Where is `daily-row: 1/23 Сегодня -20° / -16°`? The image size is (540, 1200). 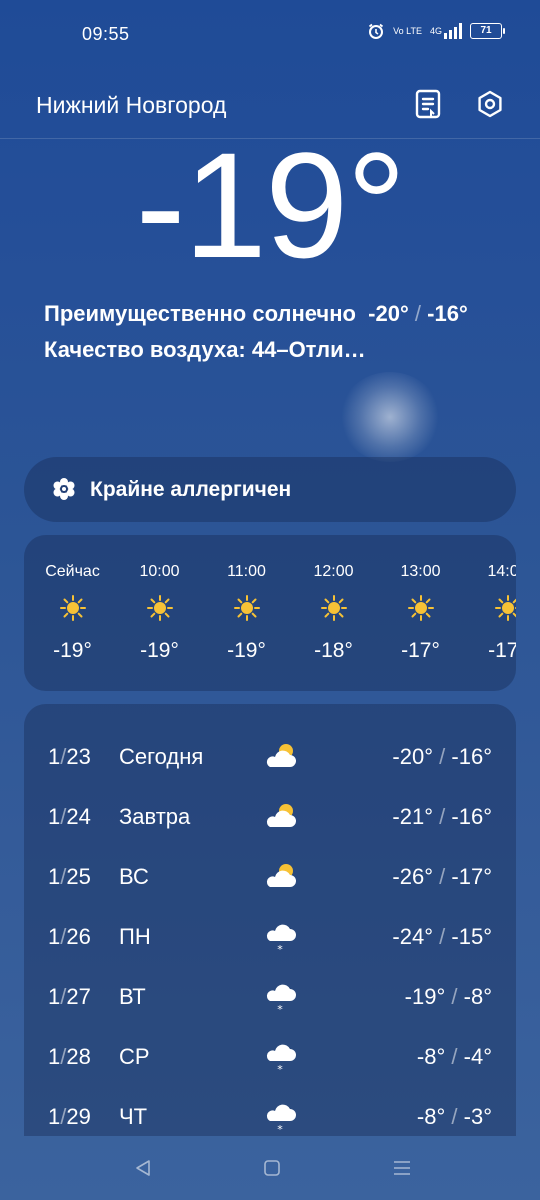
daily-row: 1/23 Сегодня -20° / -16° is located at coordinates (270, 760).